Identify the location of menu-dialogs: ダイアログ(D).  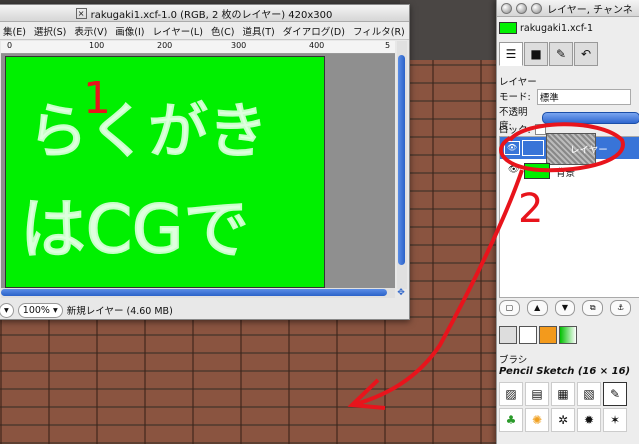
(314, 31).